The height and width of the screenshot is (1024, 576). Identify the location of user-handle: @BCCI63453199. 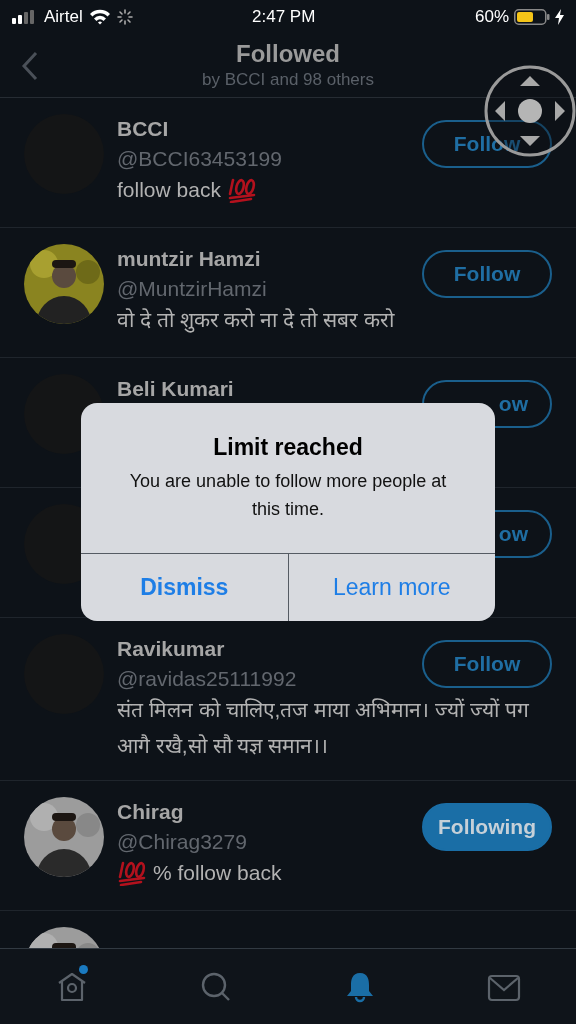
(199, 159).